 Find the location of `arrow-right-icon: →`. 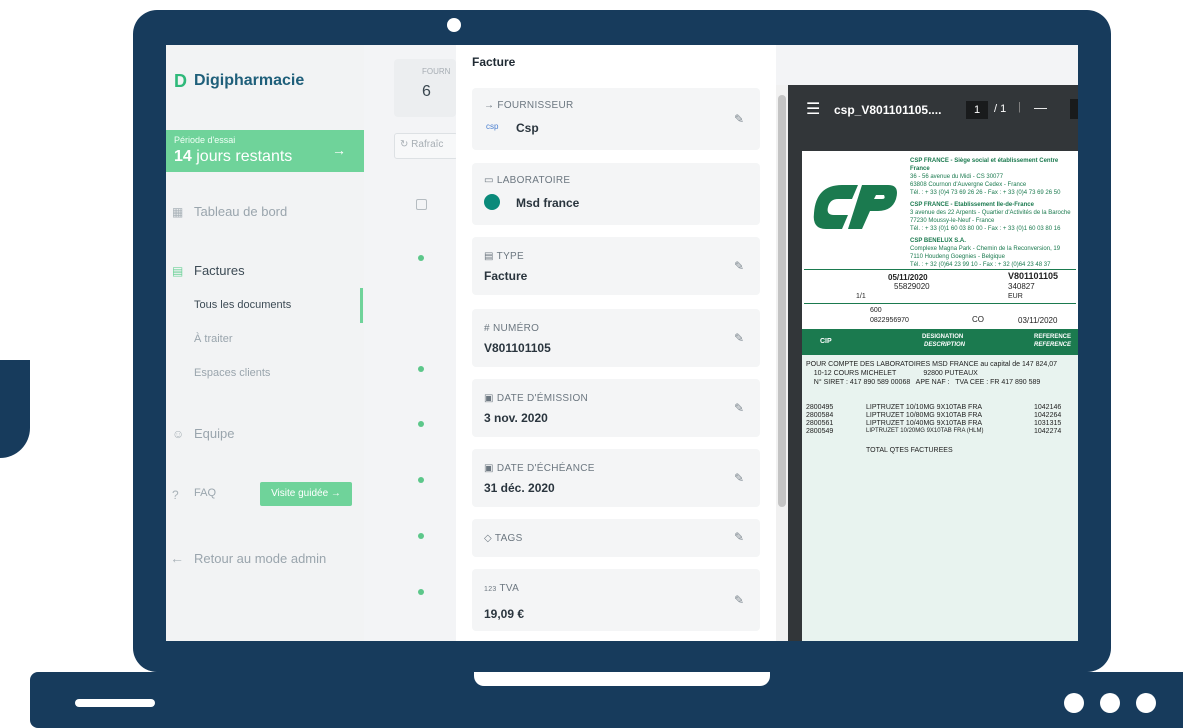

arrow-right-icon: → is located at coordinates (489, 105).